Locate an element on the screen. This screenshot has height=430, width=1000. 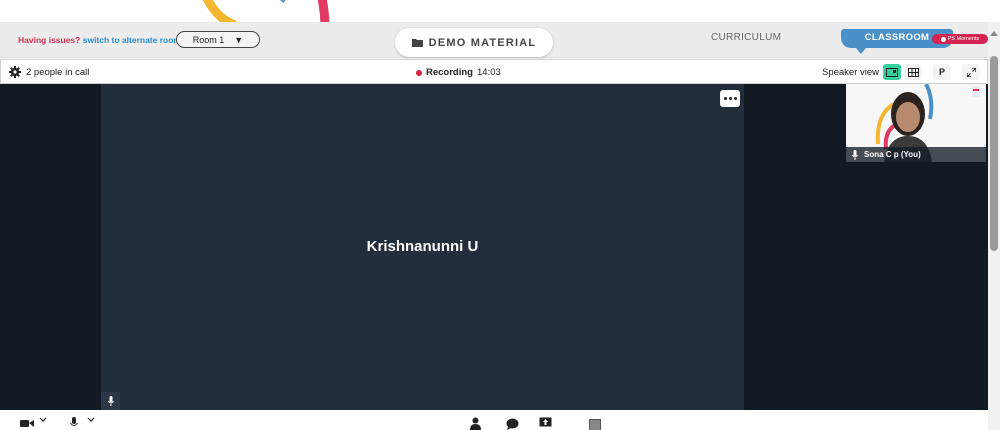
record-stop-button is located at coordinates (595, 424).